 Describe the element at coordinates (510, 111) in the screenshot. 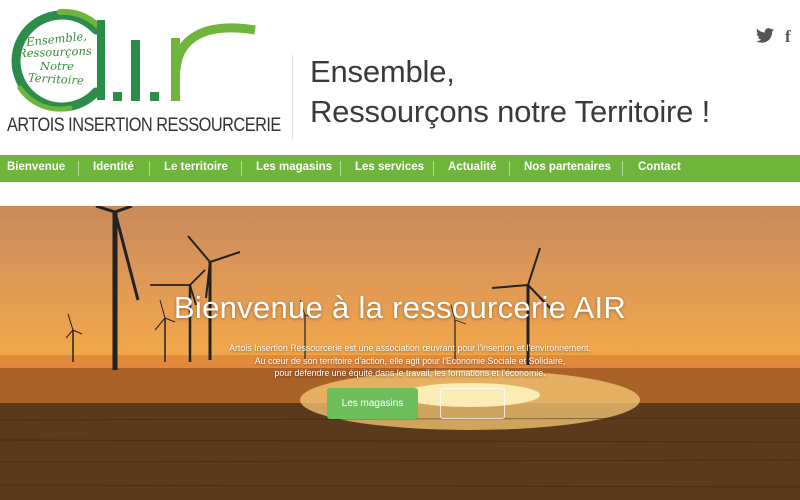

I see `tagline-line-2: Ressourçons notre Territoire !` at that location.